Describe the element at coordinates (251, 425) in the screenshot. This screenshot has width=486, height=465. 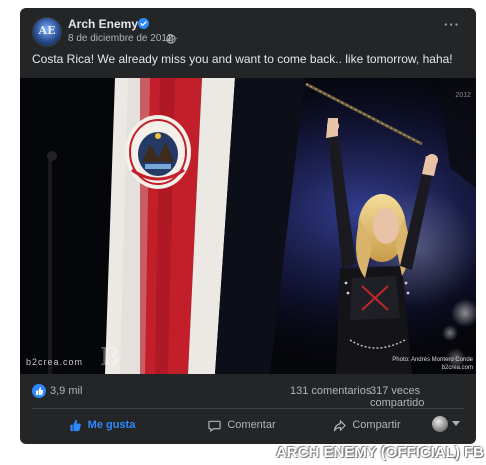
I see `comment-button-label: Comentar` at that location.